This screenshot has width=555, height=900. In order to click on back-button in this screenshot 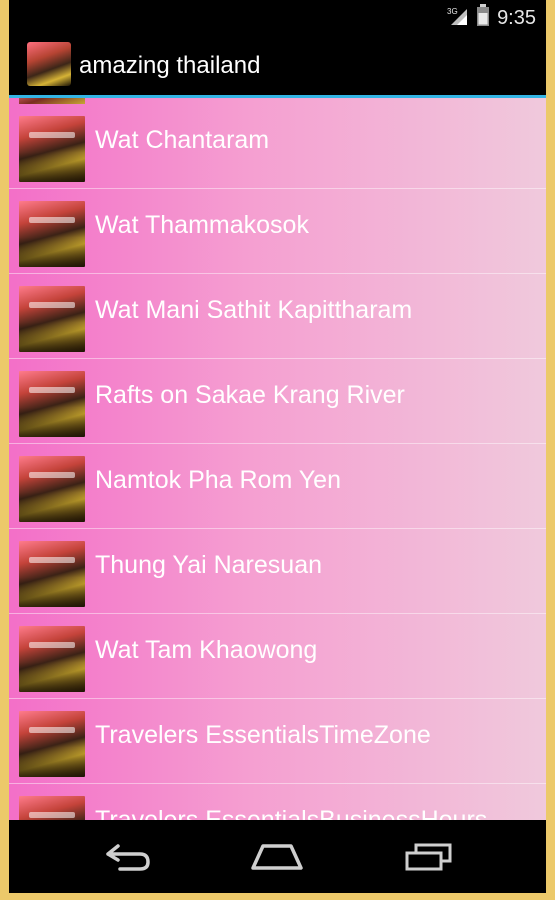, I will do `click(127, 857)`.